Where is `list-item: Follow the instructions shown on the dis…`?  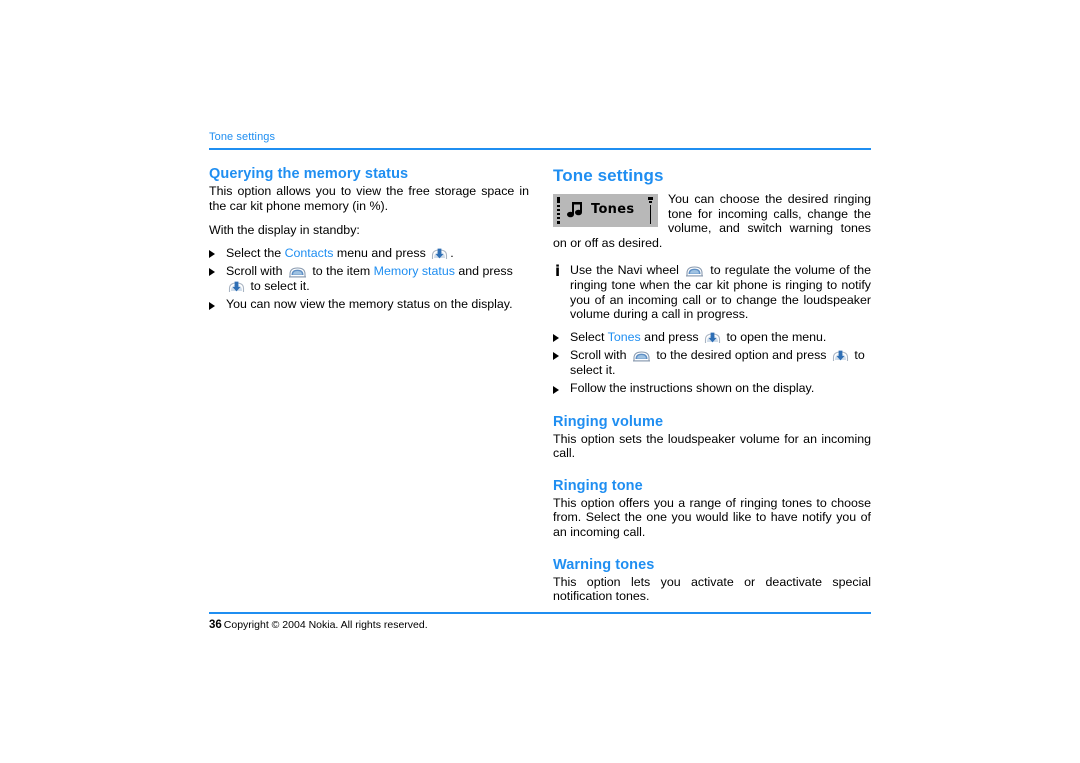
list-item: Follow the instructions shown on the dis… is located at coordinates (712, 388).